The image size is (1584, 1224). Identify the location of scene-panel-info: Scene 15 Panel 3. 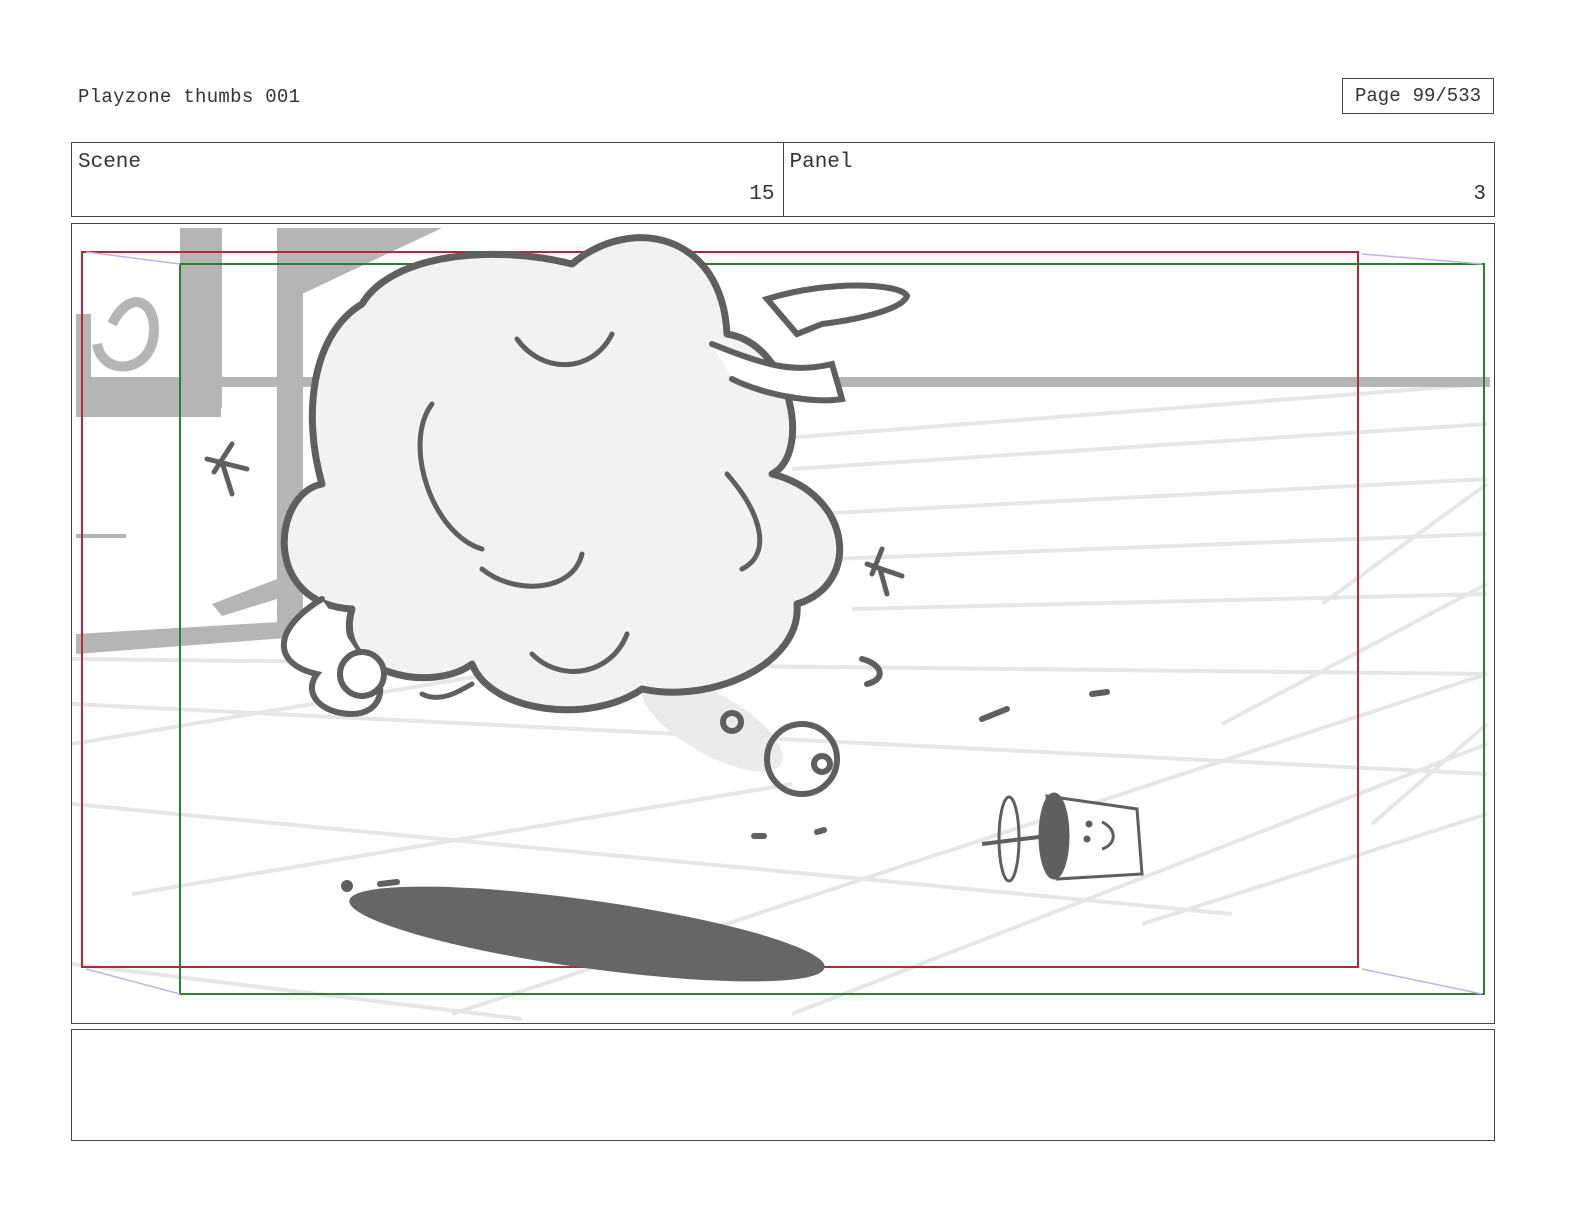
(783, 179).